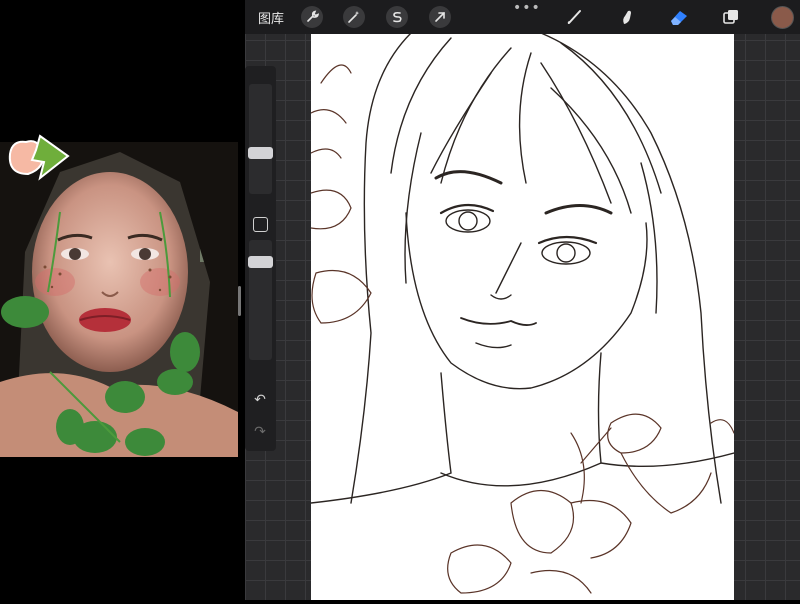  Describe the element at coordinates (239, 301) in the screenshot. I see `sidebar-handle` at that location.